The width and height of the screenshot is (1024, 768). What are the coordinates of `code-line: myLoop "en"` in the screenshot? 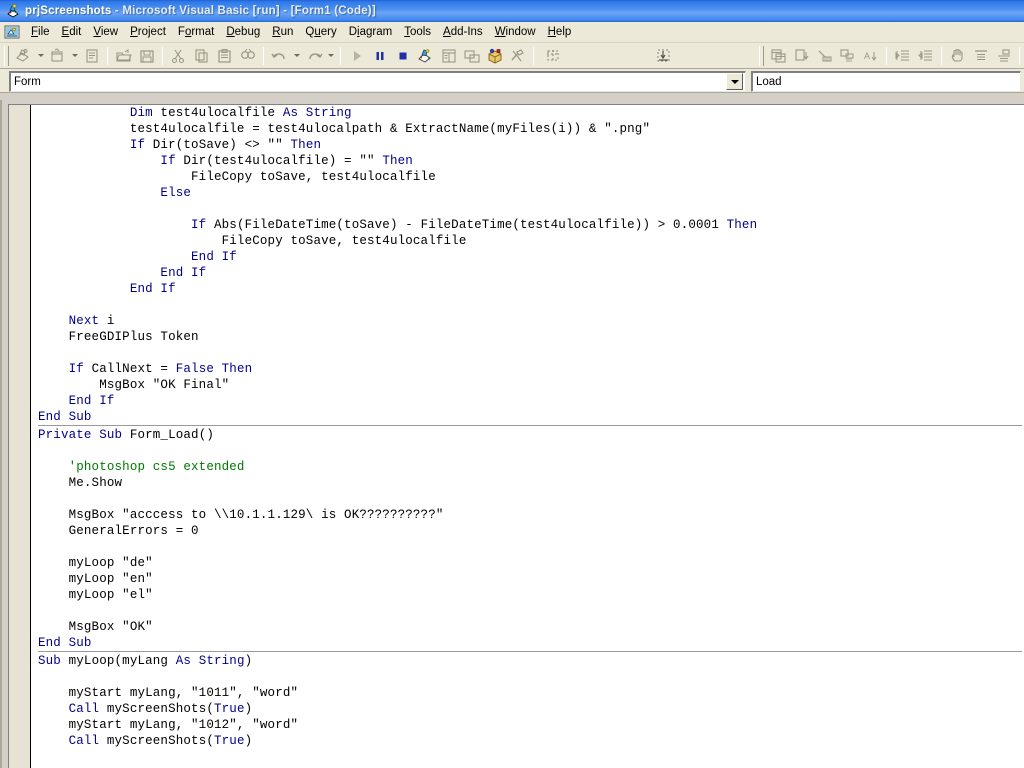 It's located at (528, 579).